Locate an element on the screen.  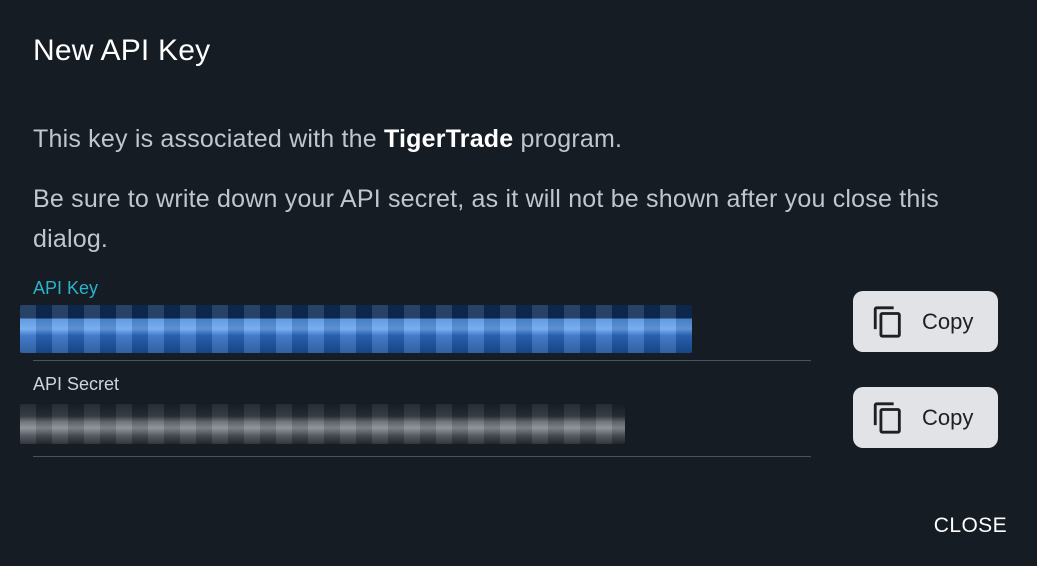
copy-api-secret-button: Copy is located at coordinates (925, 417).